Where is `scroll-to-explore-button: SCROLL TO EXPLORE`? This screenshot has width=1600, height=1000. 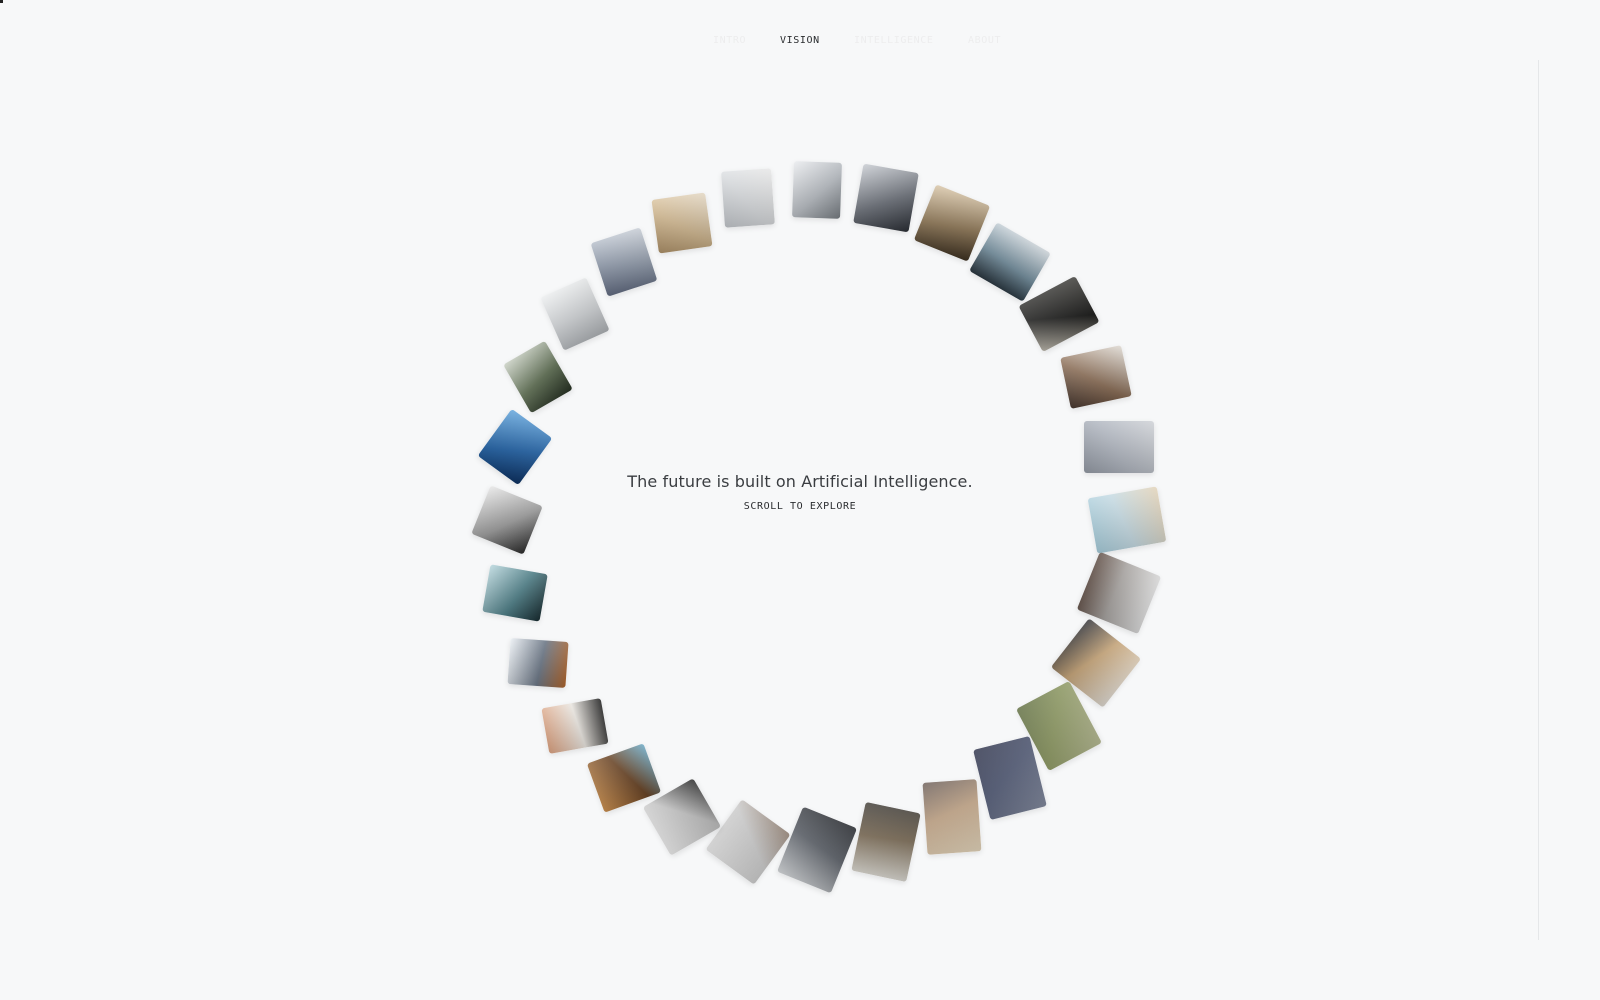
scroll-to-explore-button: SCROLL TO EXPLORE is located at coordinates (800, 506).